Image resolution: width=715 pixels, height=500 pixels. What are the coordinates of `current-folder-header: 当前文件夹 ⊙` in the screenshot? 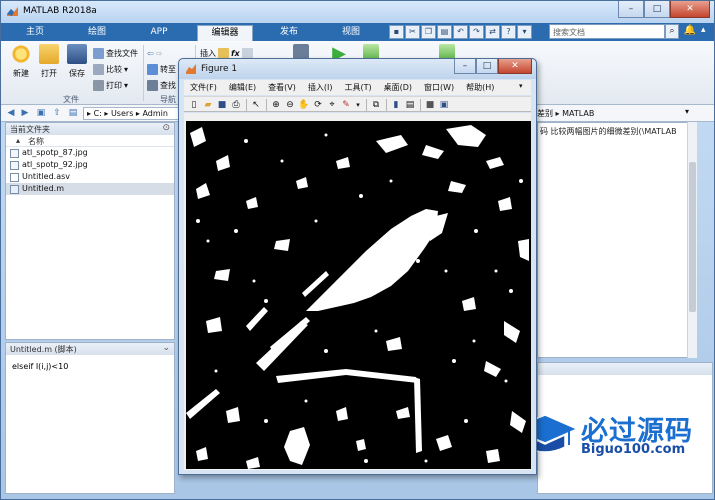 It's located at (90, 129).